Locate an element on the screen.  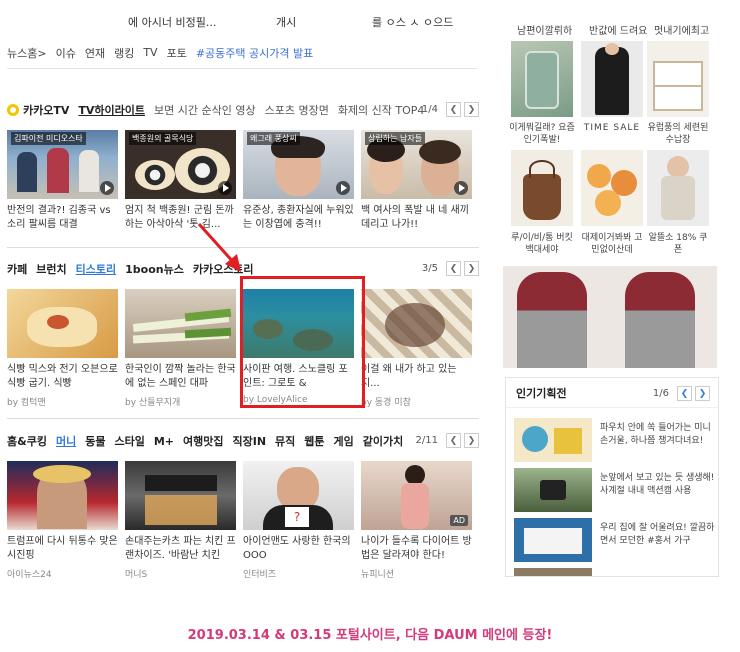
popular-item-text: 파우치 안에 쏙 들어가는 미니 손거울, 하나쯤 챙겨다녀요! is located at coordinates (660, 435).